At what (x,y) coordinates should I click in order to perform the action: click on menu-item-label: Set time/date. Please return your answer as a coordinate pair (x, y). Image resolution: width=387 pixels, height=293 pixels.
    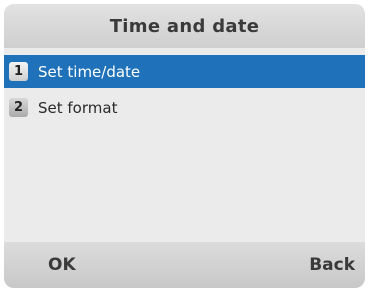
    Looking at the image, I should click on (89, 71).